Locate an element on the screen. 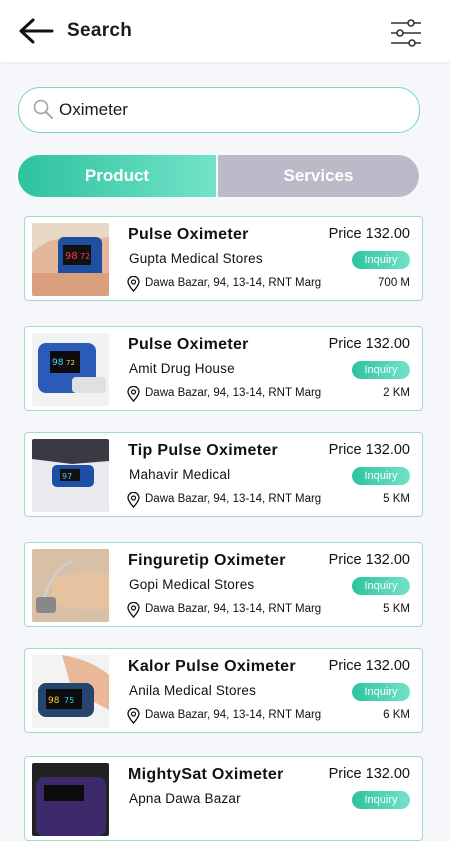  back-button is located at coordinates (36, 31).